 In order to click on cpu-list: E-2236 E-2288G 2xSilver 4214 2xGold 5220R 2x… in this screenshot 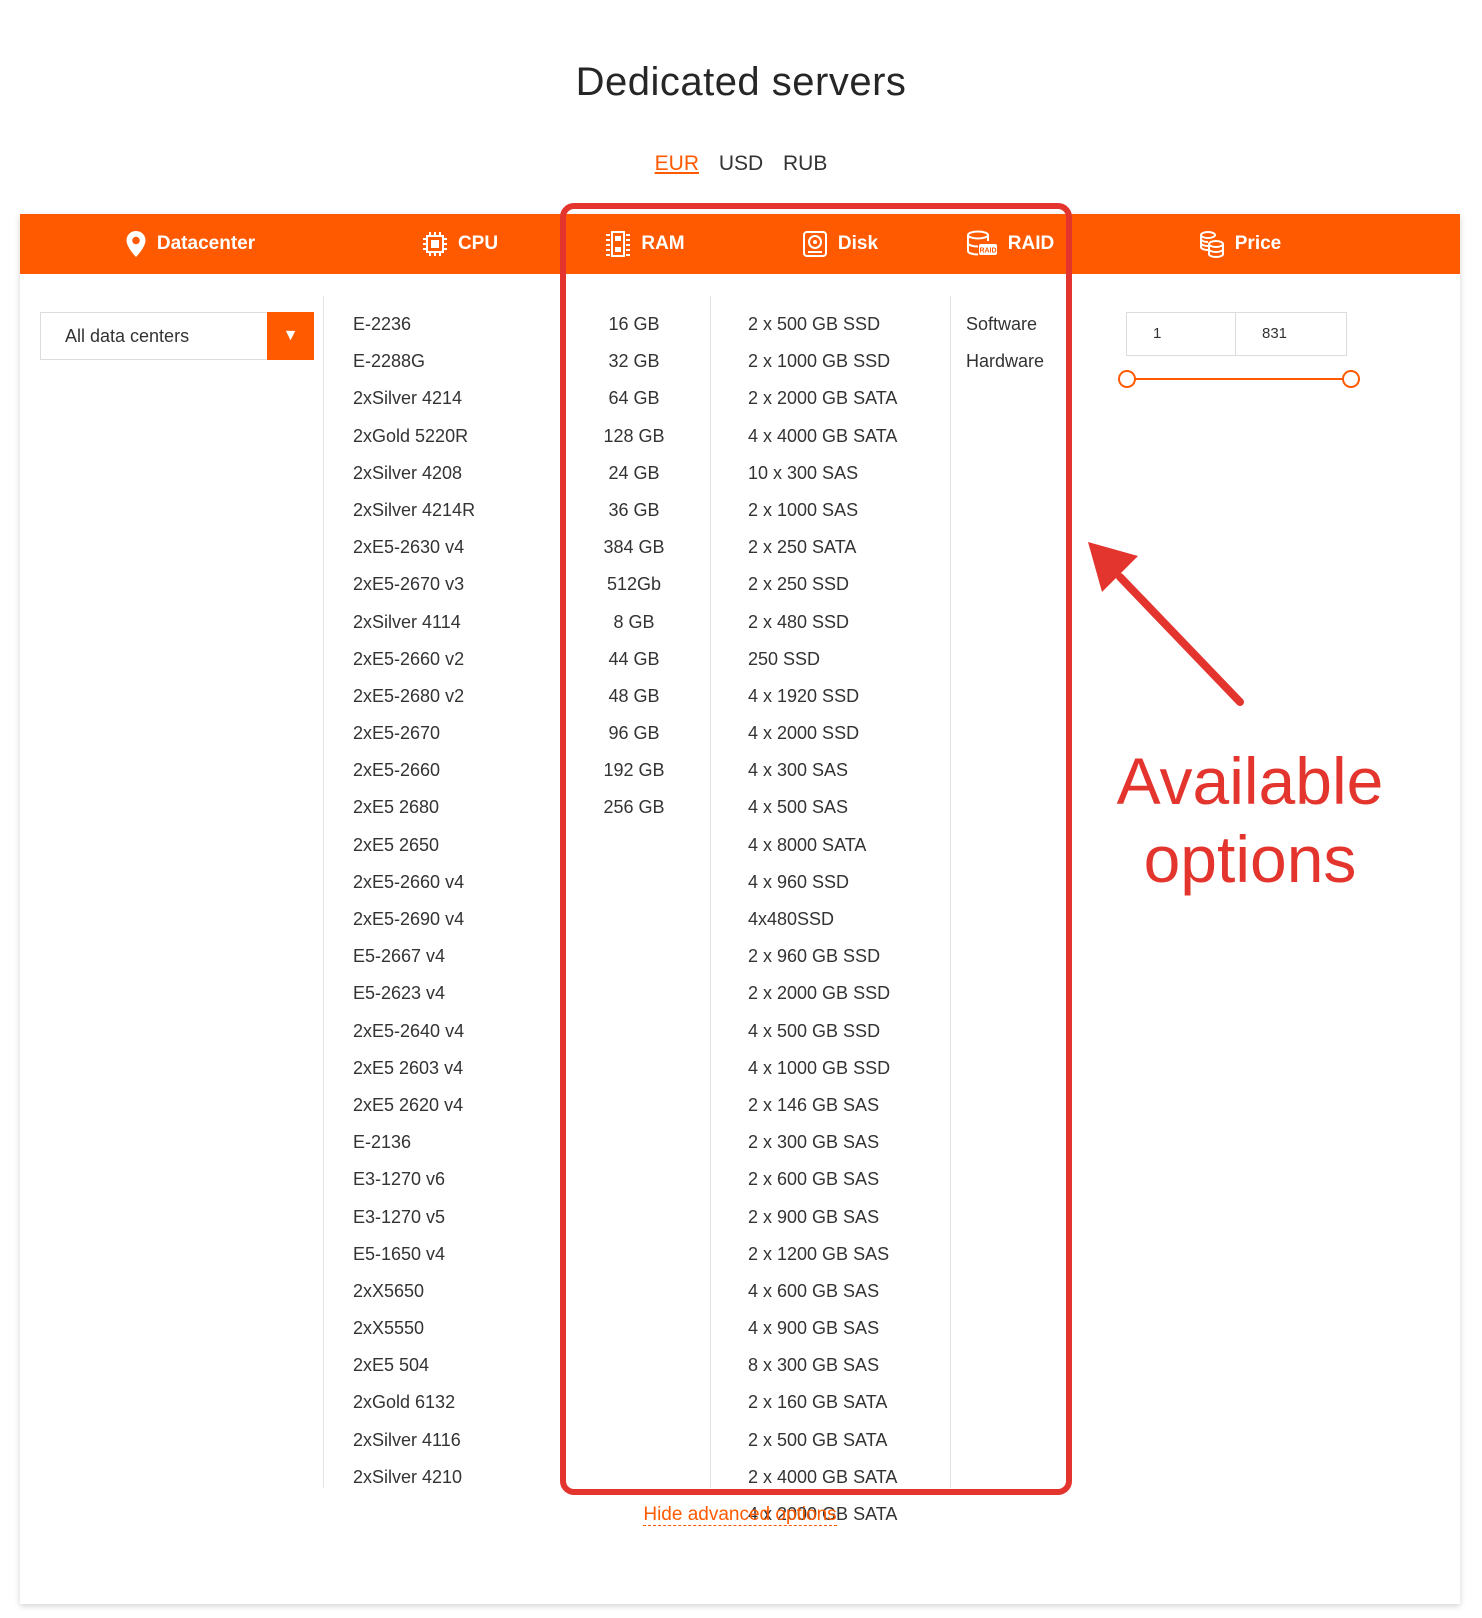, I will do `click(414, 905)`.